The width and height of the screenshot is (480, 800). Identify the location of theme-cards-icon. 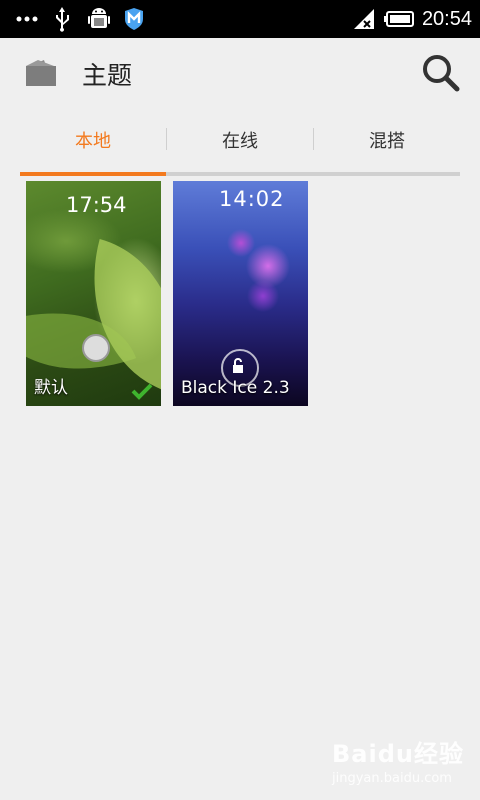
(42, 73).